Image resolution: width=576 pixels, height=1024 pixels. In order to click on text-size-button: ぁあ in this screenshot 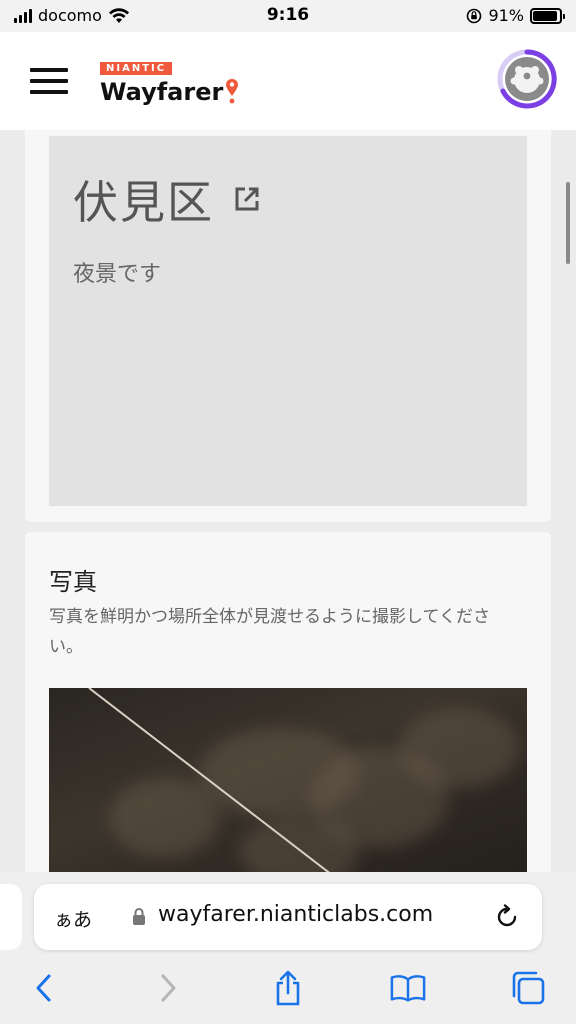, I will do `click(73, 918)`.